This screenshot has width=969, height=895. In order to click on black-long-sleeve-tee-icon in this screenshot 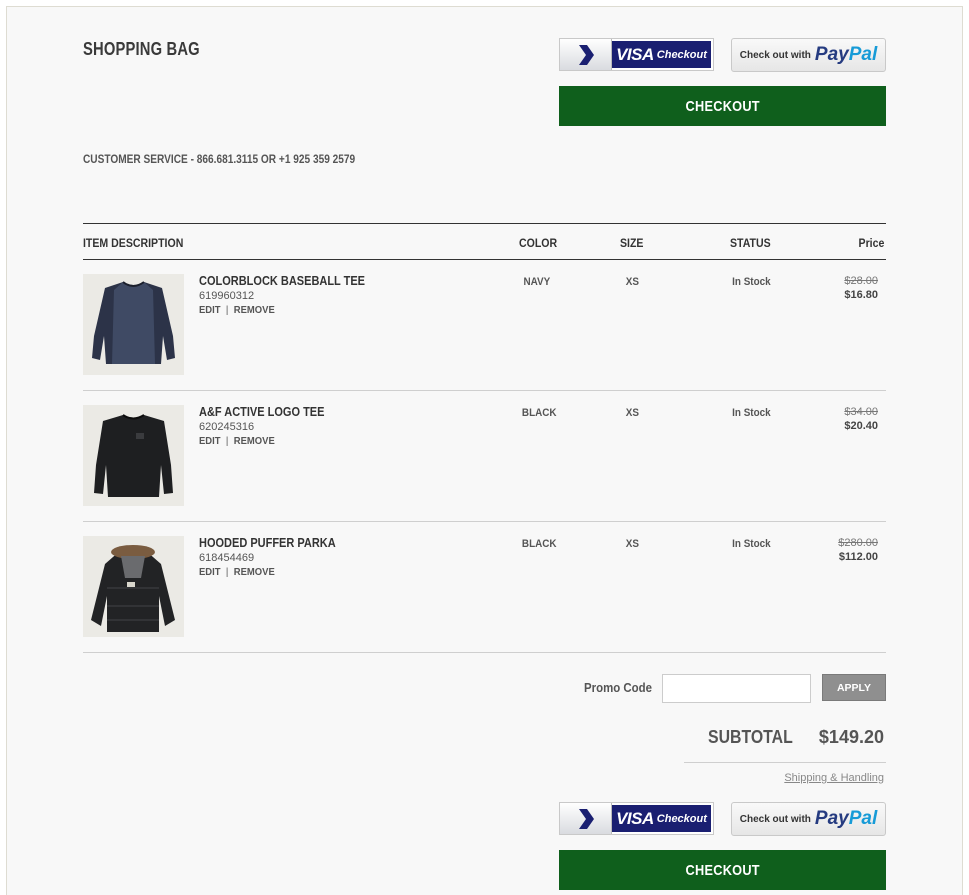, I will do `click(133, 455)`.